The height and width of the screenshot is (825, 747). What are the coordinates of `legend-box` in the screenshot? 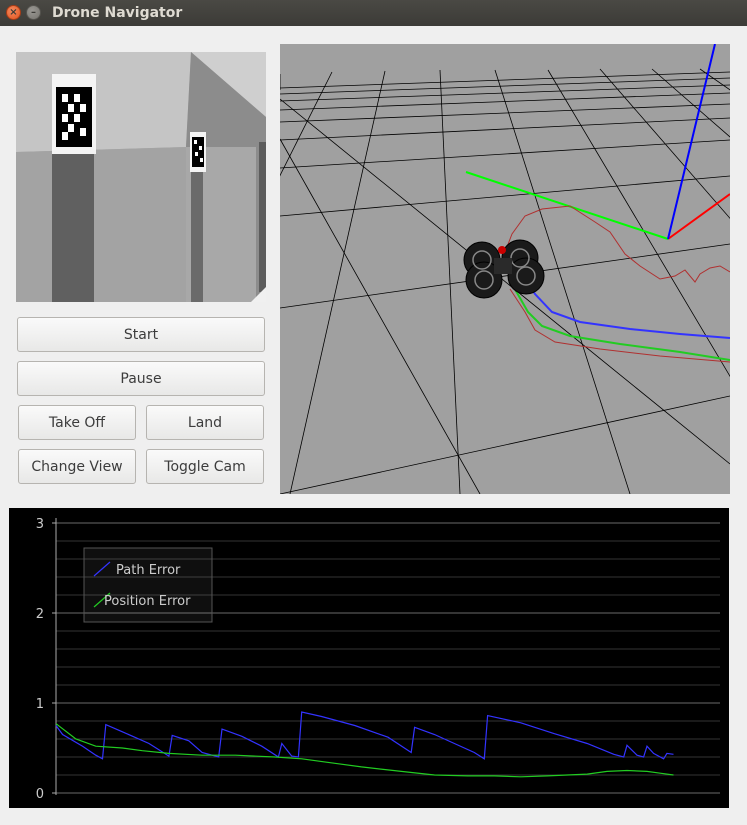 It's located at (148, 585).